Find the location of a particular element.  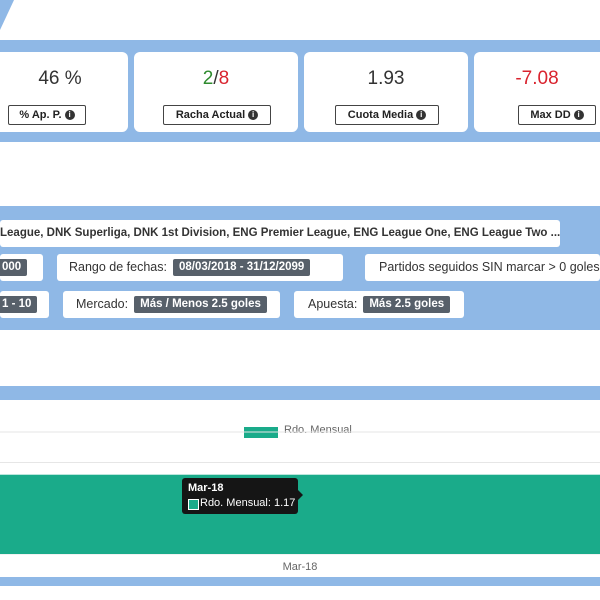

filter-partial-left-1-tag: 000 is located at coordinates (14, 267).